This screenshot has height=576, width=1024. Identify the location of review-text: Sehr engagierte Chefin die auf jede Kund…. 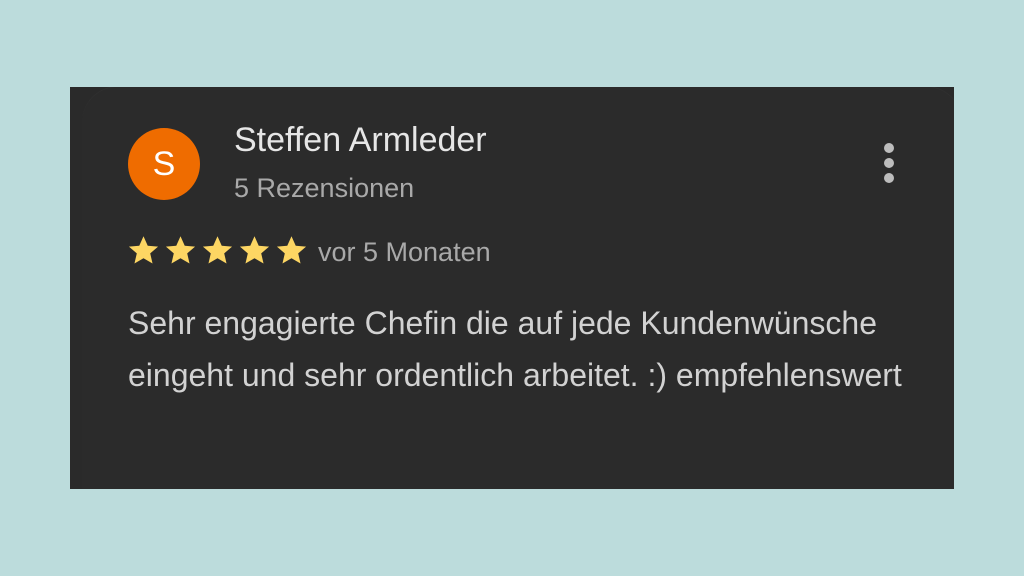
(515, 349).